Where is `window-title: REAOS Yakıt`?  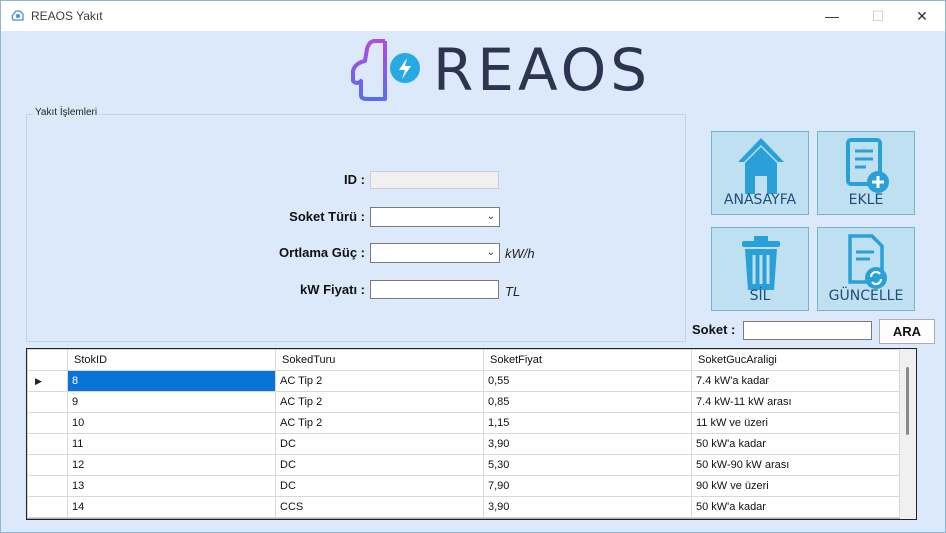
window-title: REAOS Yakıt is located at coordinates (67, 16).